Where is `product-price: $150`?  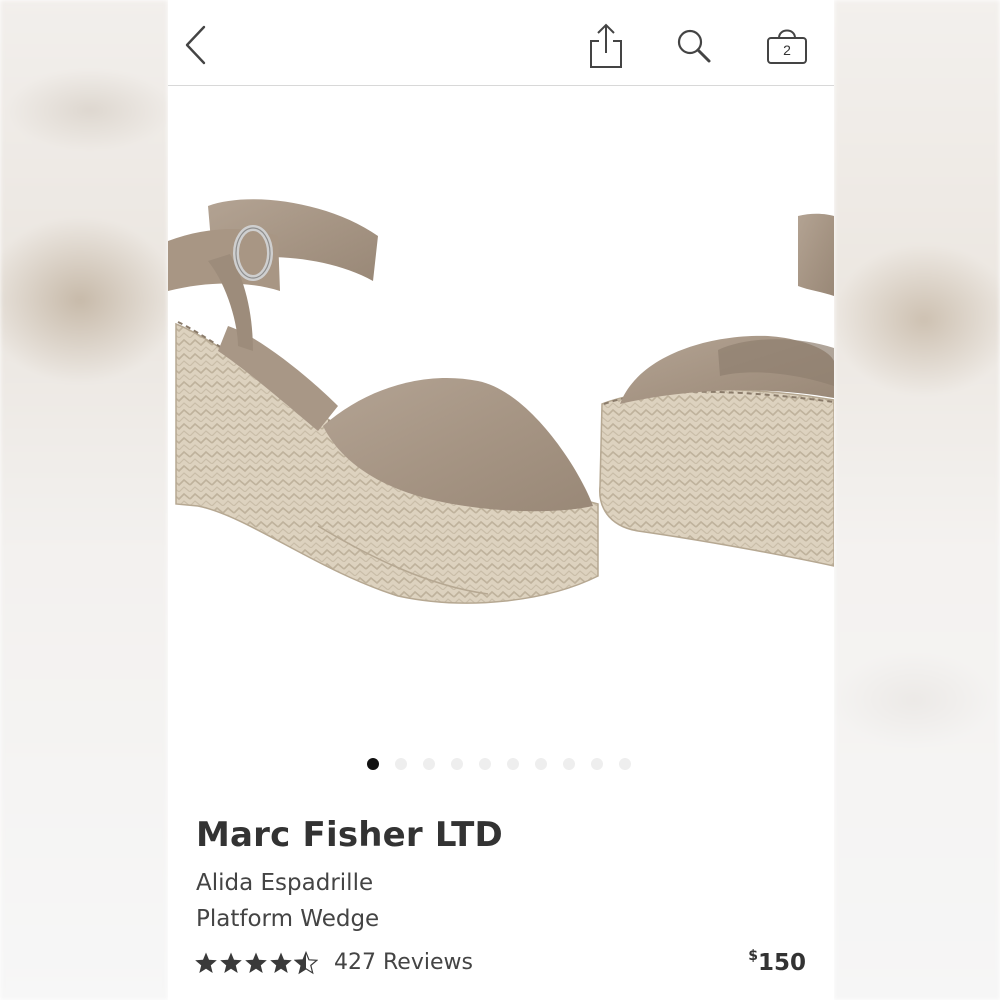 product-price: $150 is located at coordinates (777, 962).